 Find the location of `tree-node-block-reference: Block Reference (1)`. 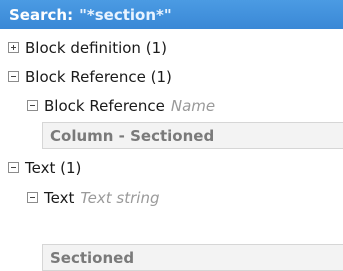

tree-node-block-reference: Block Reference (1) is located at coordinates (90, 76).